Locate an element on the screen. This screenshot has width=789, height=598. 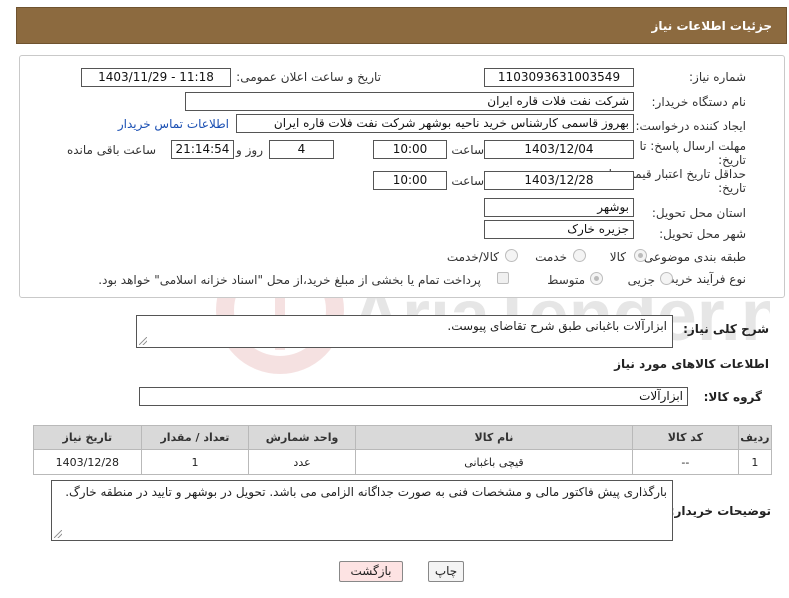
remaining-time-field: 21:14:54 is located at coordinates (202, 149).